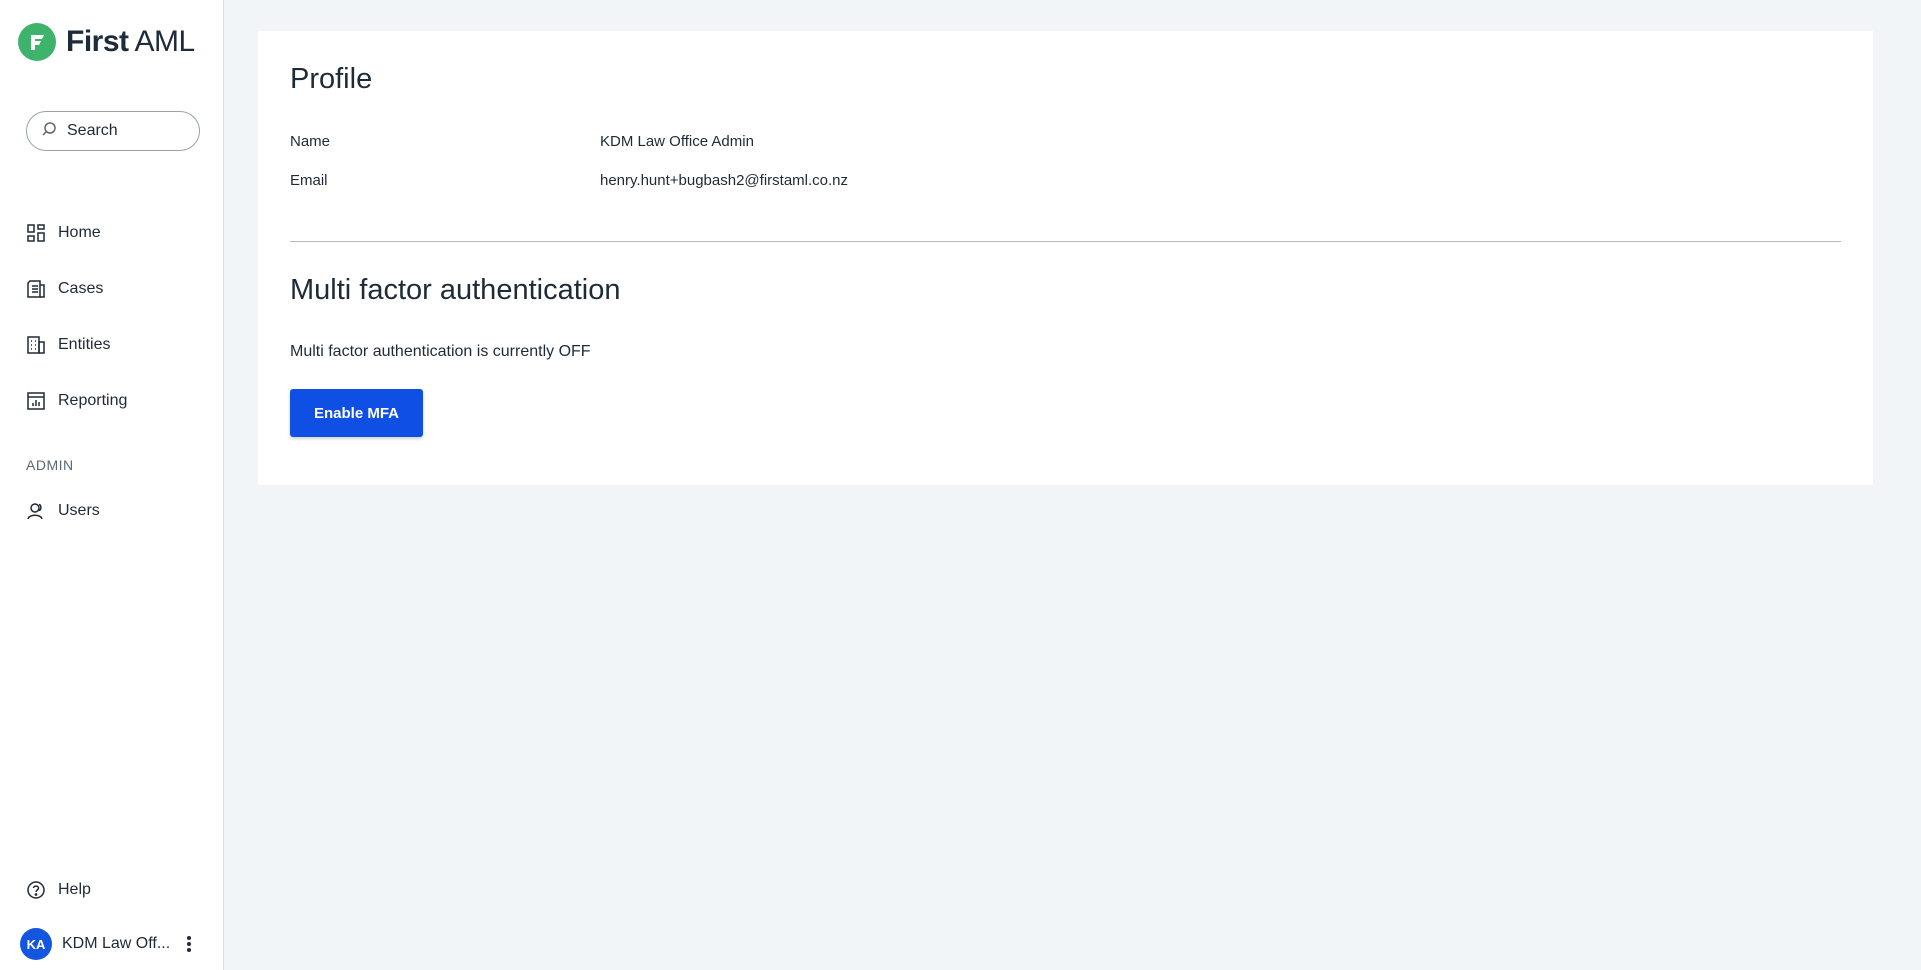  Describe the element at coordinates (455, 290) in the screenshot. I see `mfa-title: Multi factor authentication` at that location.